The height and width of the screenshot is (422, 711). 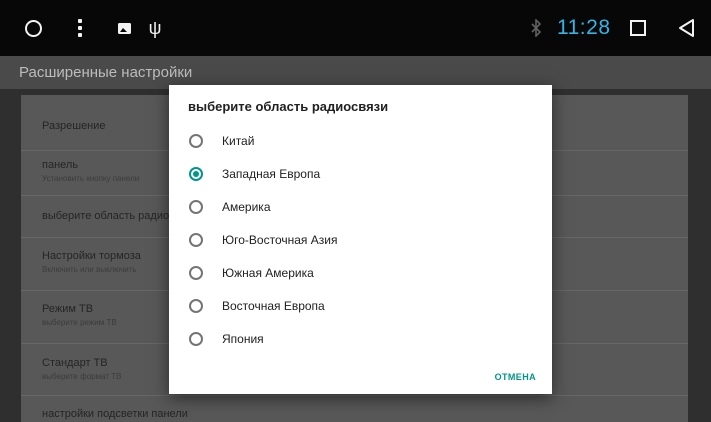 I want to click on option-southeast-asia: Юго-Восточная Азия, so click(x=360, y=240).